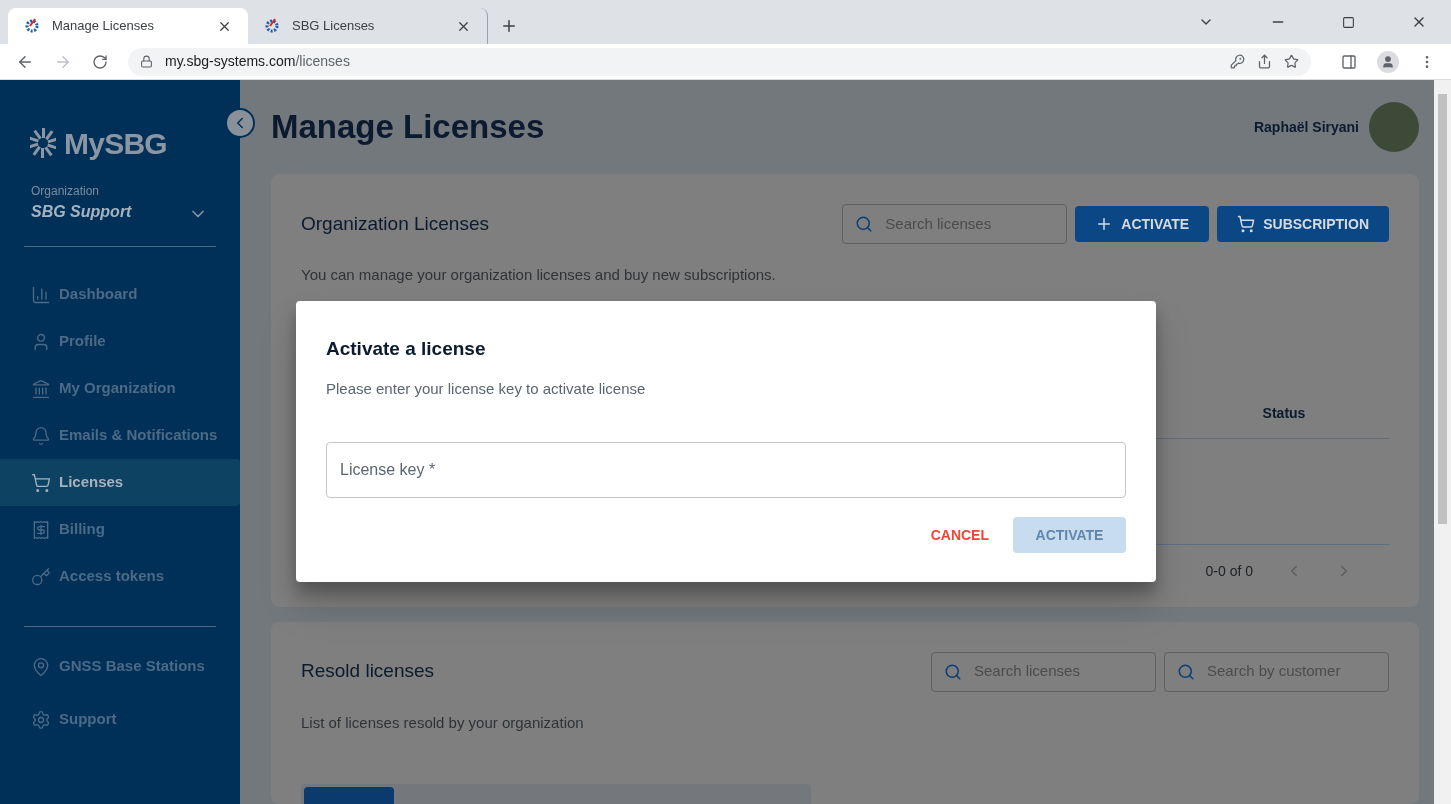 The height and width of the screenshot is (804, 1451). What do you see at coordinates (120, 341) in the screenshot?
I see `nav-item: Profile` at bounding box center [120, 341].